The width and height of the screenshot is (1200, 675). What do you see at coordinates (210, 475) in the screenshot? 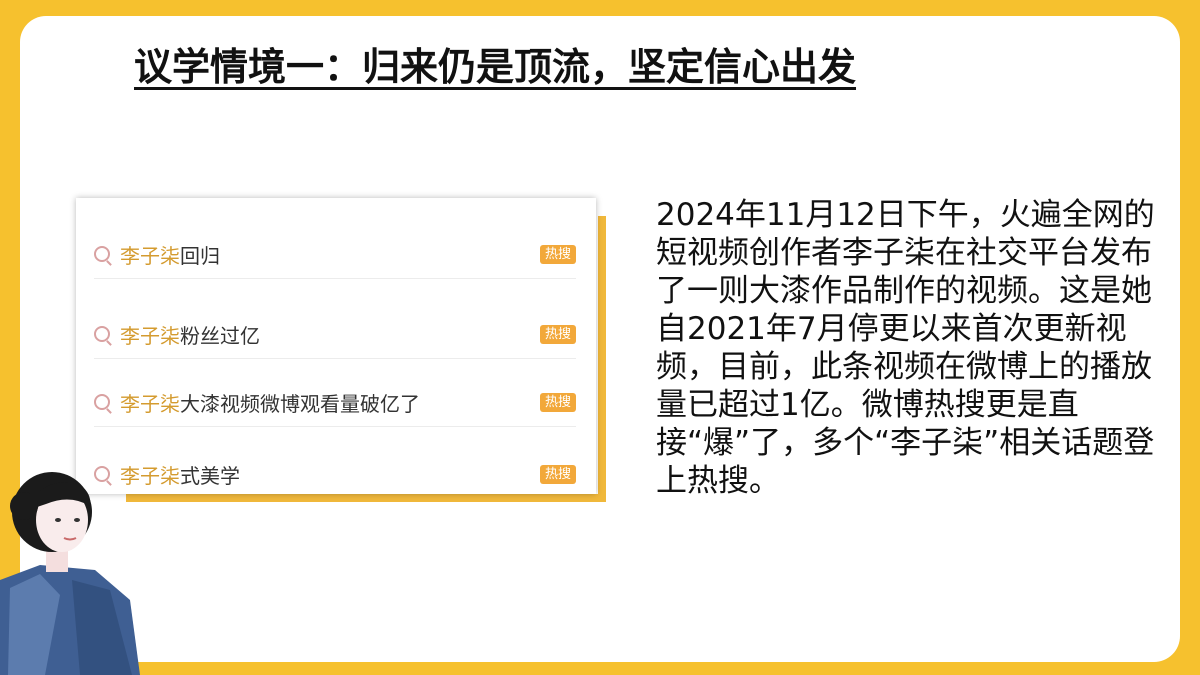
I see `hot-search-topic: 式美学` at bounding box center [210, 475].